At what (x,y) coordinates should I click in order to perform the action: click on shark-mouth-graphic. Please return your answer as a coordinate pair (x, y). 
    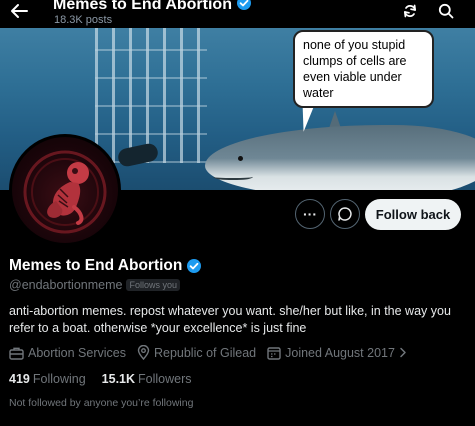
    Looking at the image, I should click on (233, 176).